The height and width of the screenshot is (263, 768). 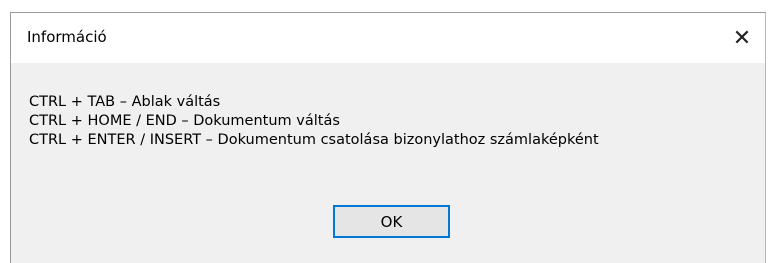 What do you see at coordinates (67, 37) in the screenshot?
I see `dialog-title: Információ` at bounding box center [67, 37].